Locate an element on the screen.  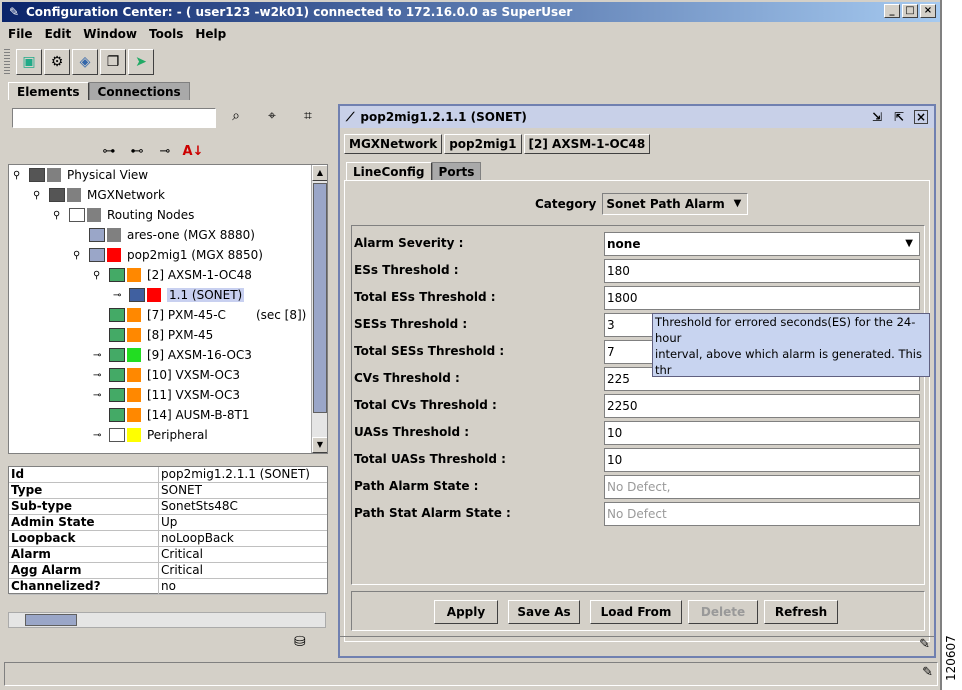
tree-node-ares-one: ares-one (MGX 8880) is located at coordinates (172, 235).